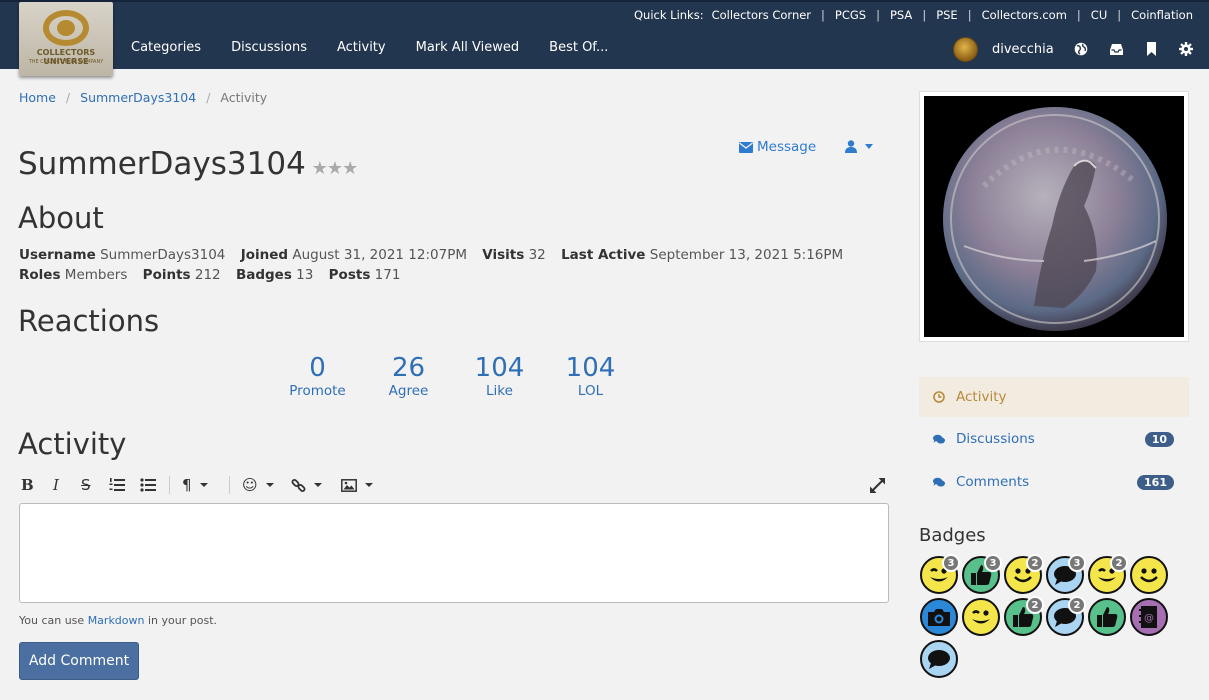  Describe the element at coordinates (1066, 574) in the screenshot. I see `badge-comment: 3` at that location.